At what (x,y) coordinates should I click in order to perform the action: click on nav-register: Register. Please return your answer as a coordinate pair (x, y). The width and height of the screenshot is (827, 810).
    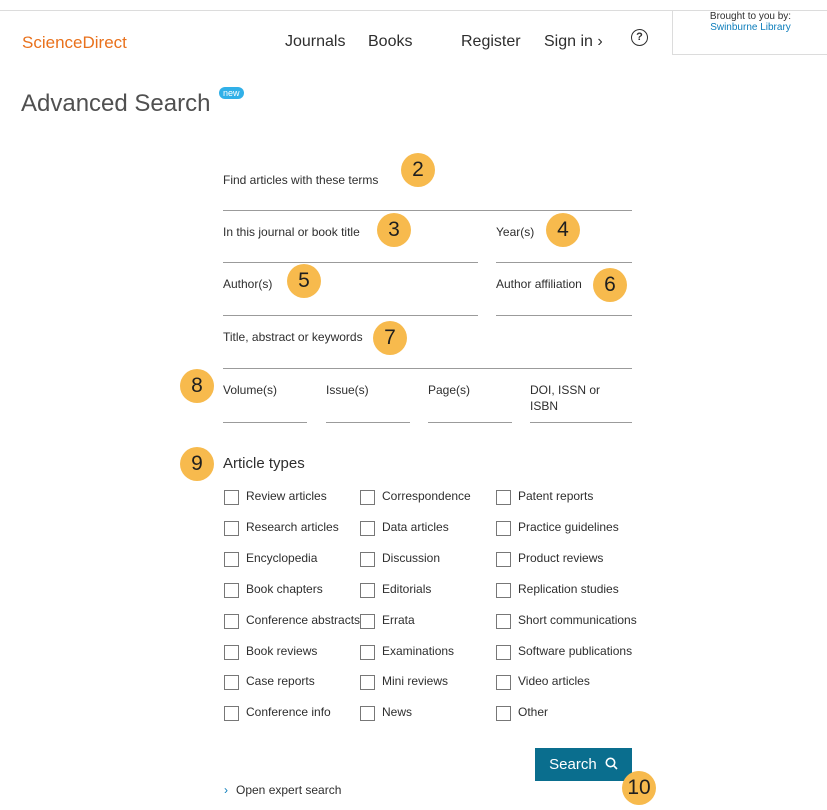
    Looking at the image, I should click on (491, 42).